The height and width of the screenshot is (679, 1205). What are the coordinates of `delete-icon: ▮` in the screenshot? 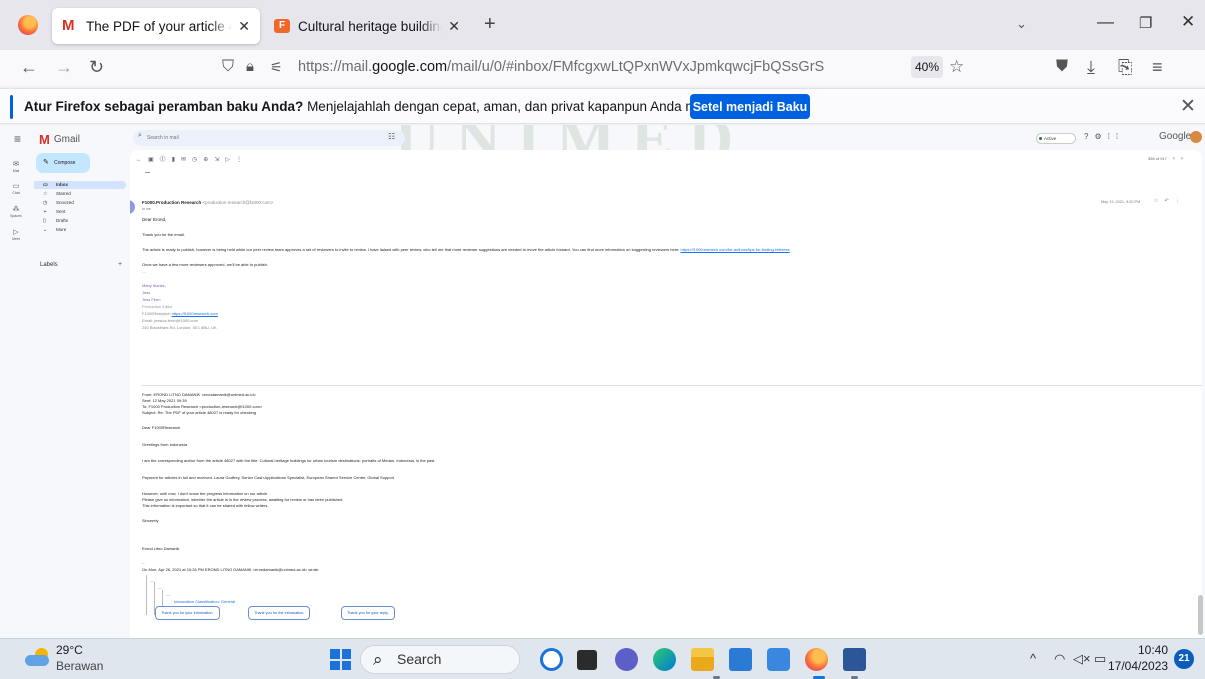 It's located at (176, 160).